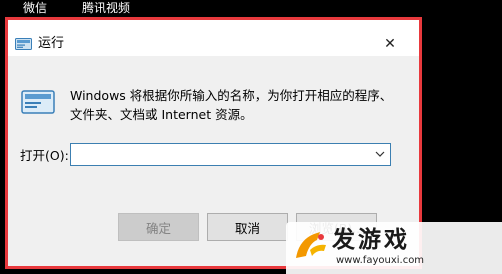  I want to click on taskbar-item-wechat: 微信, so click(35, 8).